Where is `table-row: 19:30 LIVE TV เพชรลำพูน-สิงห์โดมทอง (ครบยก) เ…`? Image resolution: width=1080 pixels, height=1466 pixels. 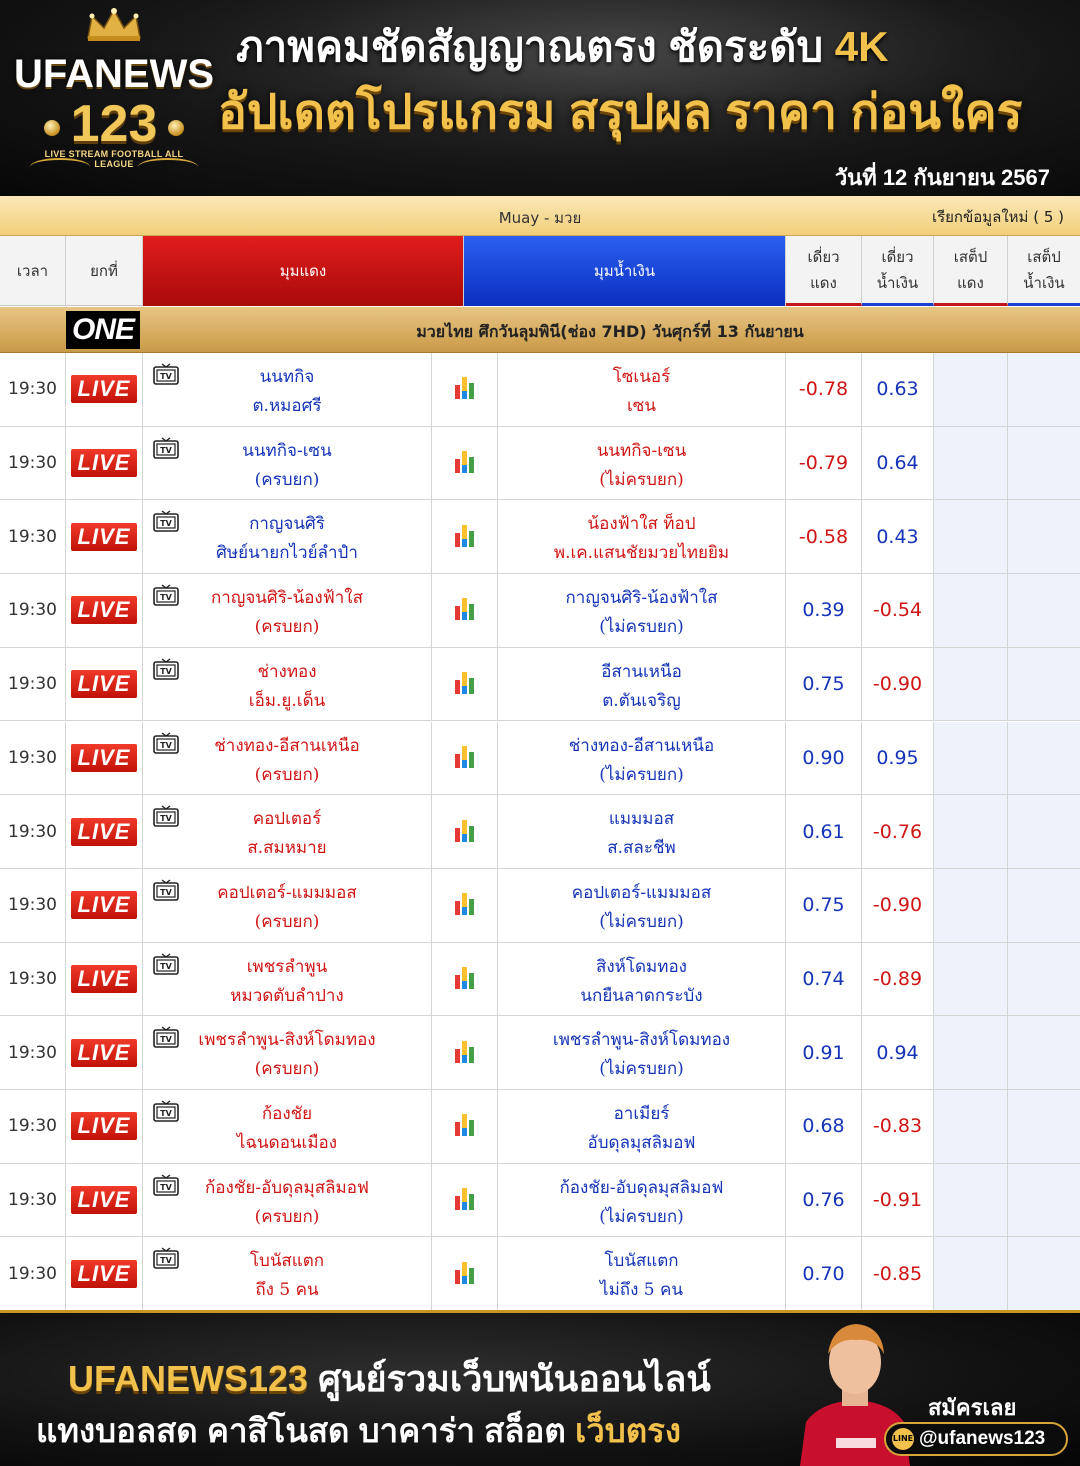 table-row: 19:30 LIVE TV เพชรลำพูน-สิงห์โดมทอง (ครบยก) เ… is located at coordinates (540, 1053).